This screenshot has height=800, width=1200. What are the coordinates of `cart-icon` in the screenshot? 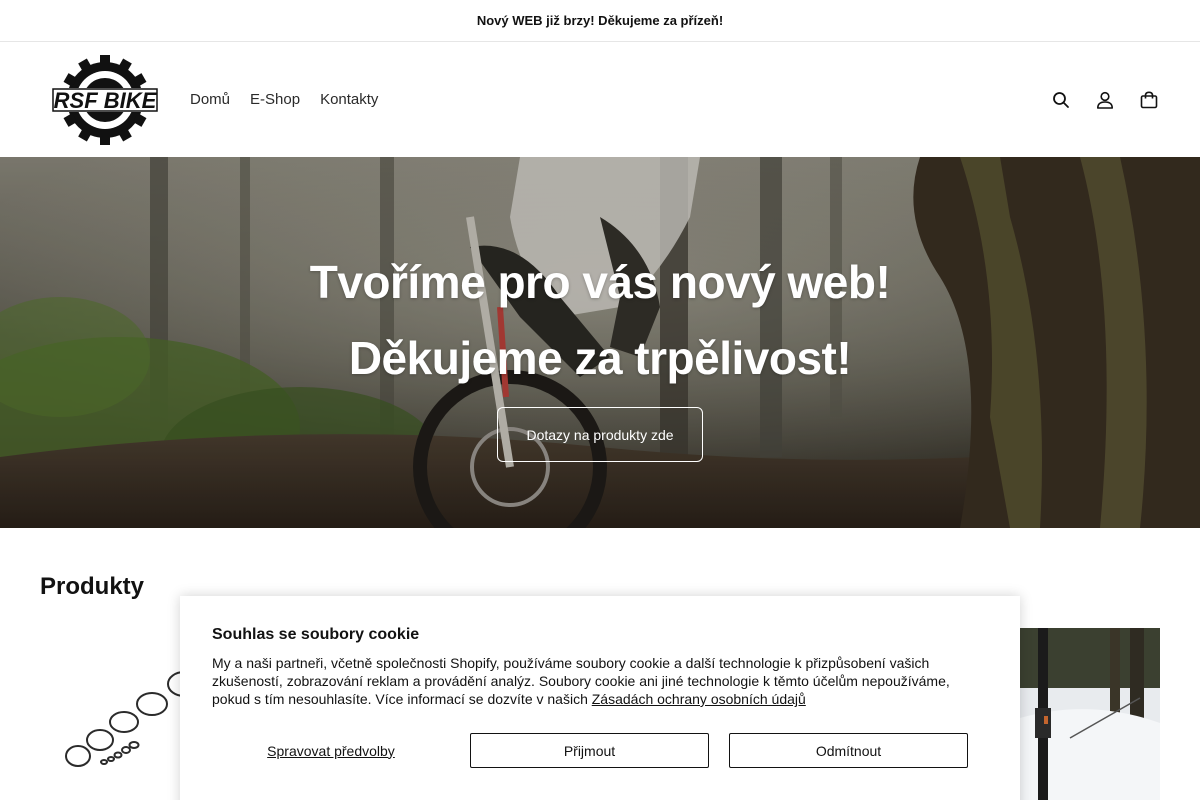 It's located at (1149, 100).